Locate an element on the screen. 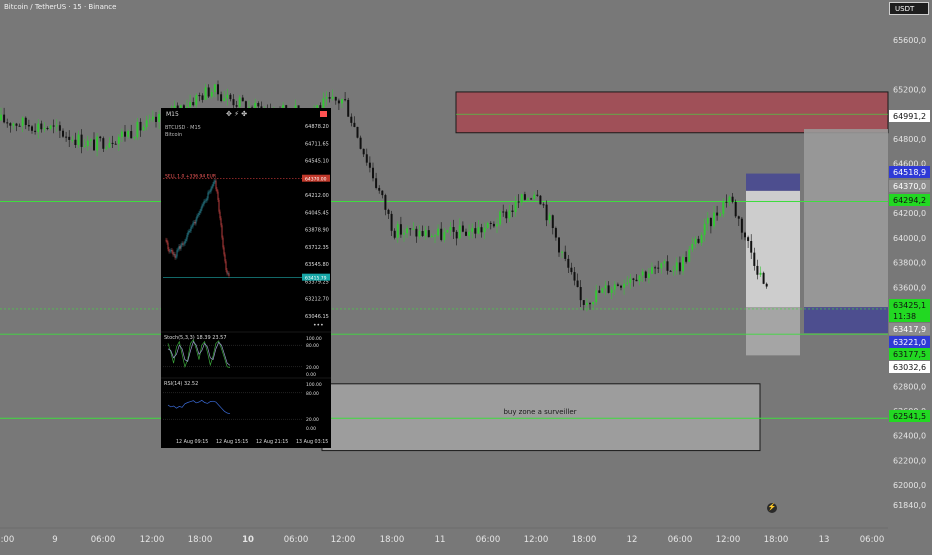 This screenshot has width=932, height=555. price-label-text: 64370,0 is located at coordinates (909, 186).